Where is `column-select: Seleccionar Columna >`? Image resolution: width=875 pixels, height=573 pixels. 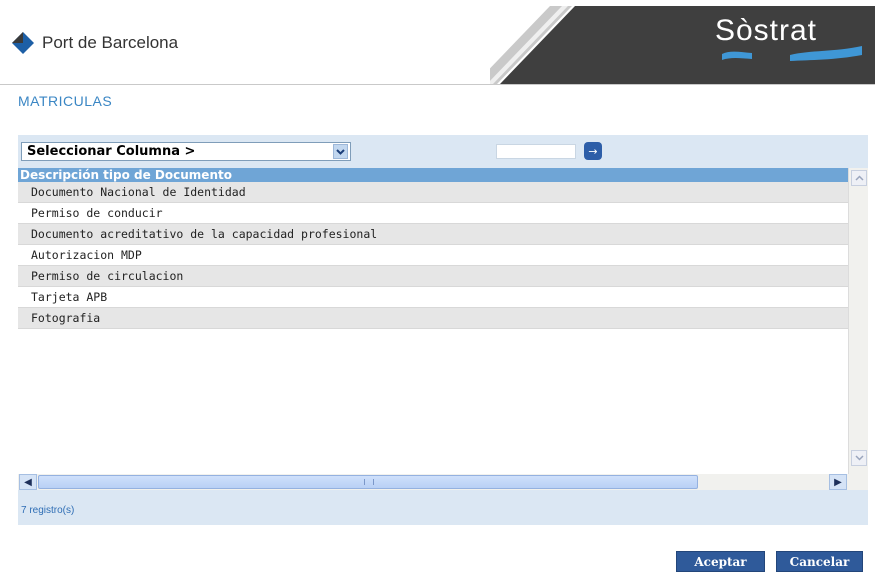
column-select: Seleccionar Columna > is located at coordinates (186, 151).